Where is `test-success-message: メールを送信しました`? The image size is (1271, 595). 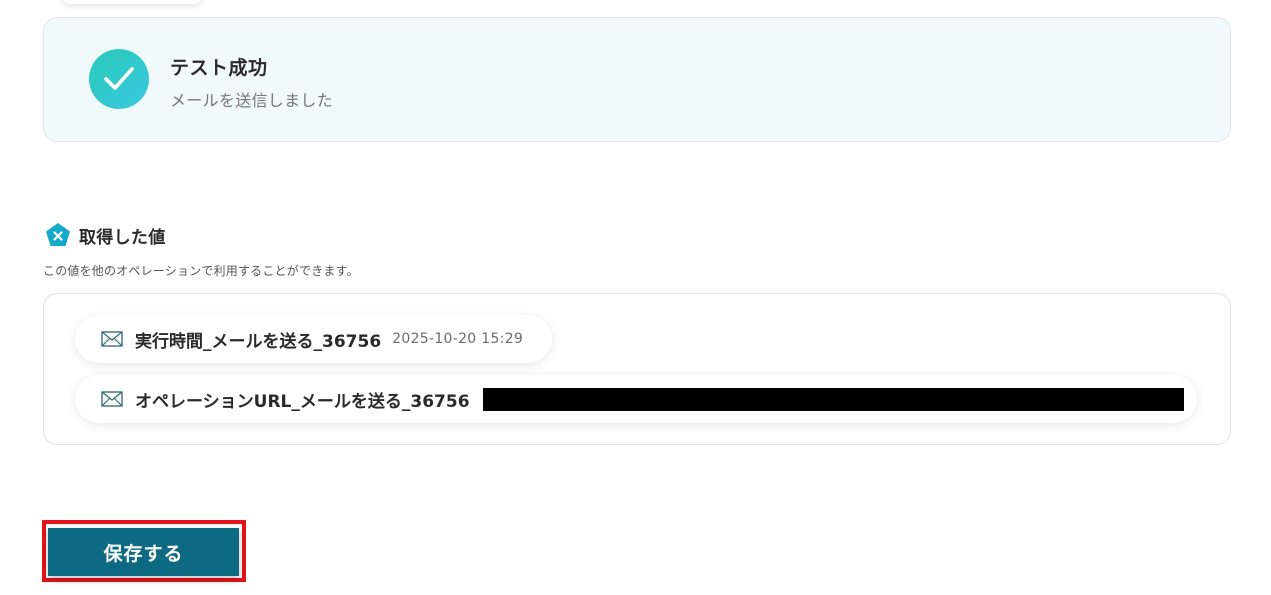
test-success-message: メールを送信しました is located at coordinates (252, 100).